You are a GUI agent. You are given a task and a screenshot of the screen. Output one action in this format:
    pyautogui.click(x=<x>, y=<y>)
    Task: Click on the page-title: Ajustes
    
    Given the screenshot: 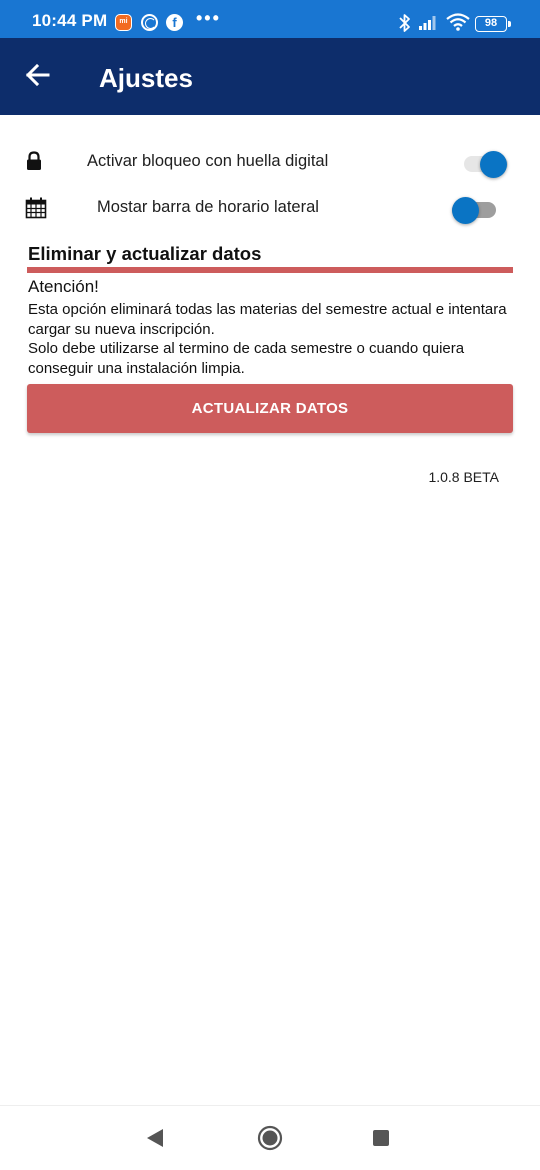 What is the action you would take?
    pyautogui.click(x=146, y=78)
    